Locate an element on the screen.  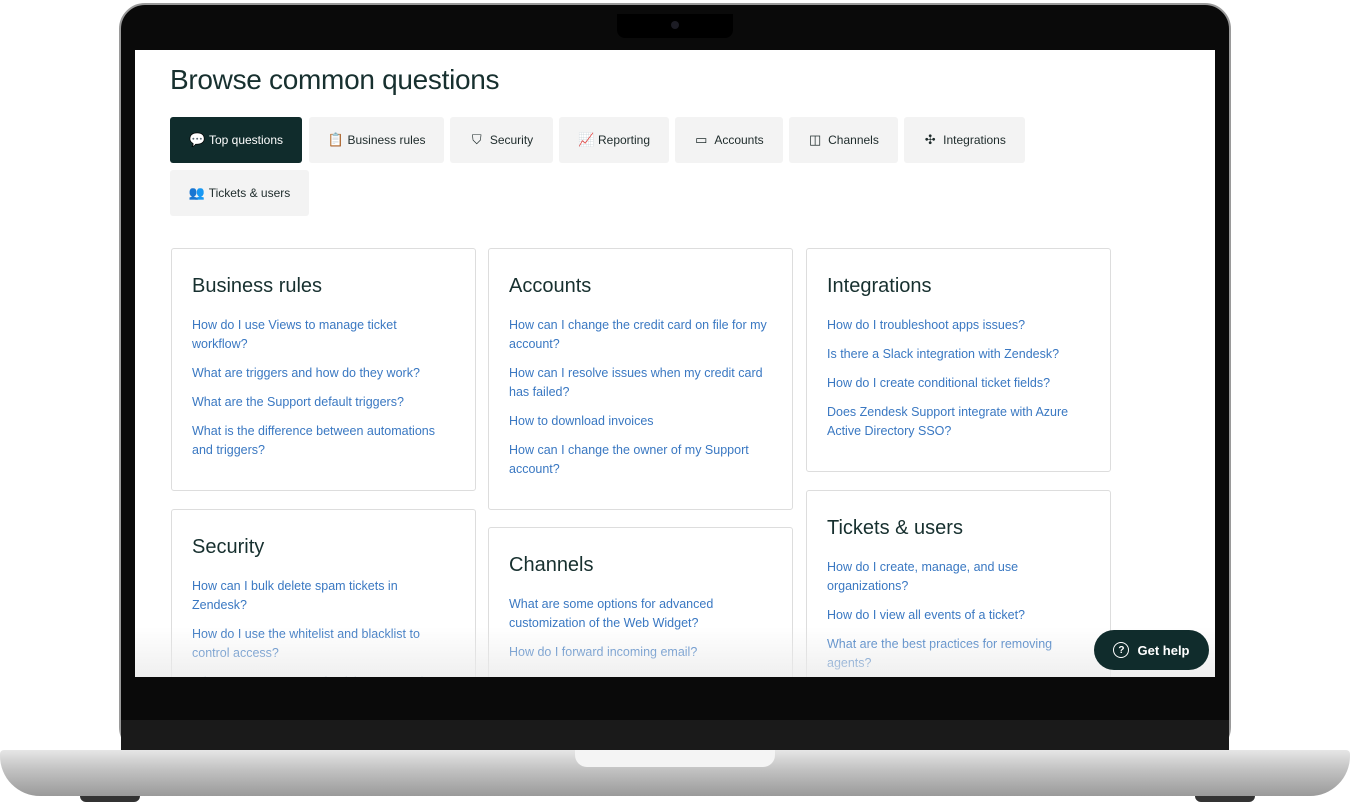
laptop-chin is located at coordinates (675, 735).